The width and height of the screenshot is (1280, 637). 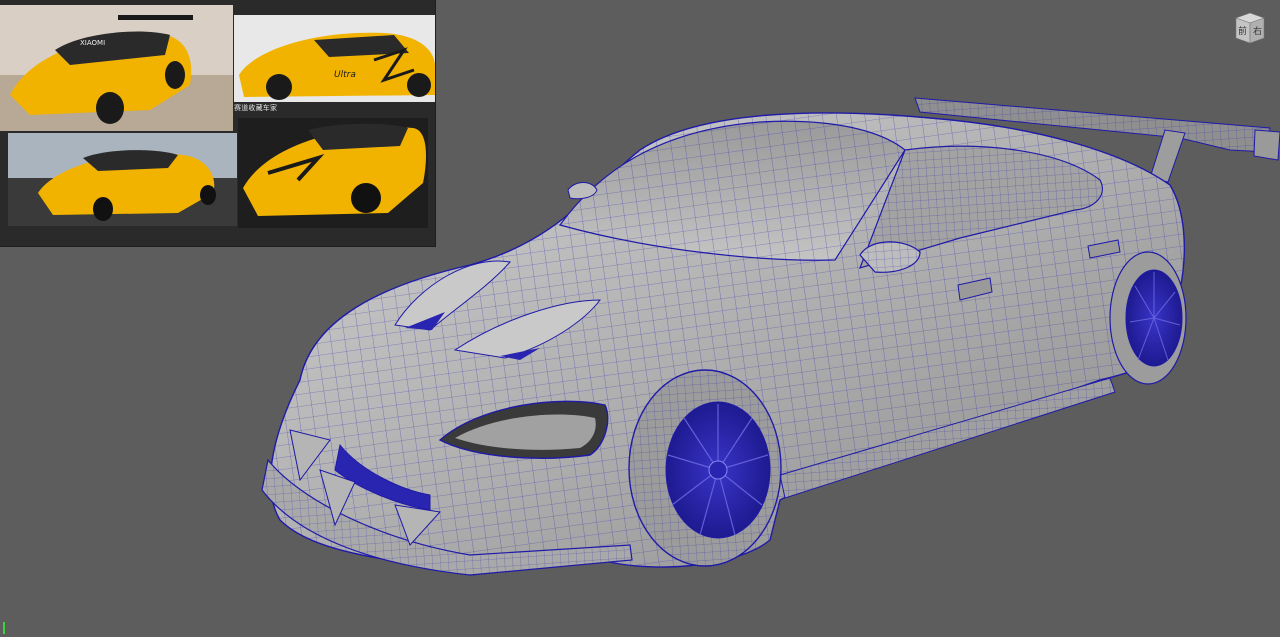 I want to click on reference-caption: 赛道收藏车家, so click(x=256, y=108).